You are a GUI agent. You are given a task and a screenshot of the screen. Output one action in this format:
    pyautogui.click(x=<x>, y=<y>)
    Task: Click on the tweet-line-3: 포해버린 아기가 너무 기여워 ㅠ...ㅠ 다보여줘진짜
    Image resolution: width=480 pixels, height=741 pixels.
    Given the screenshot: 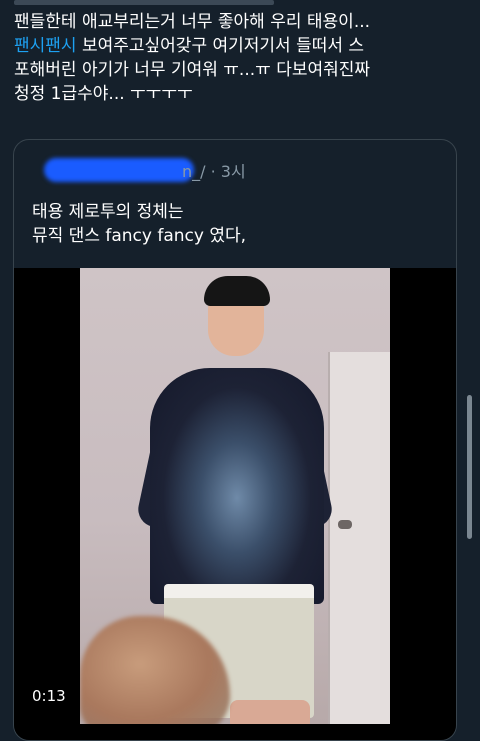 What is the action you would take?
    pyautogui.click(x=192, y=70)
    